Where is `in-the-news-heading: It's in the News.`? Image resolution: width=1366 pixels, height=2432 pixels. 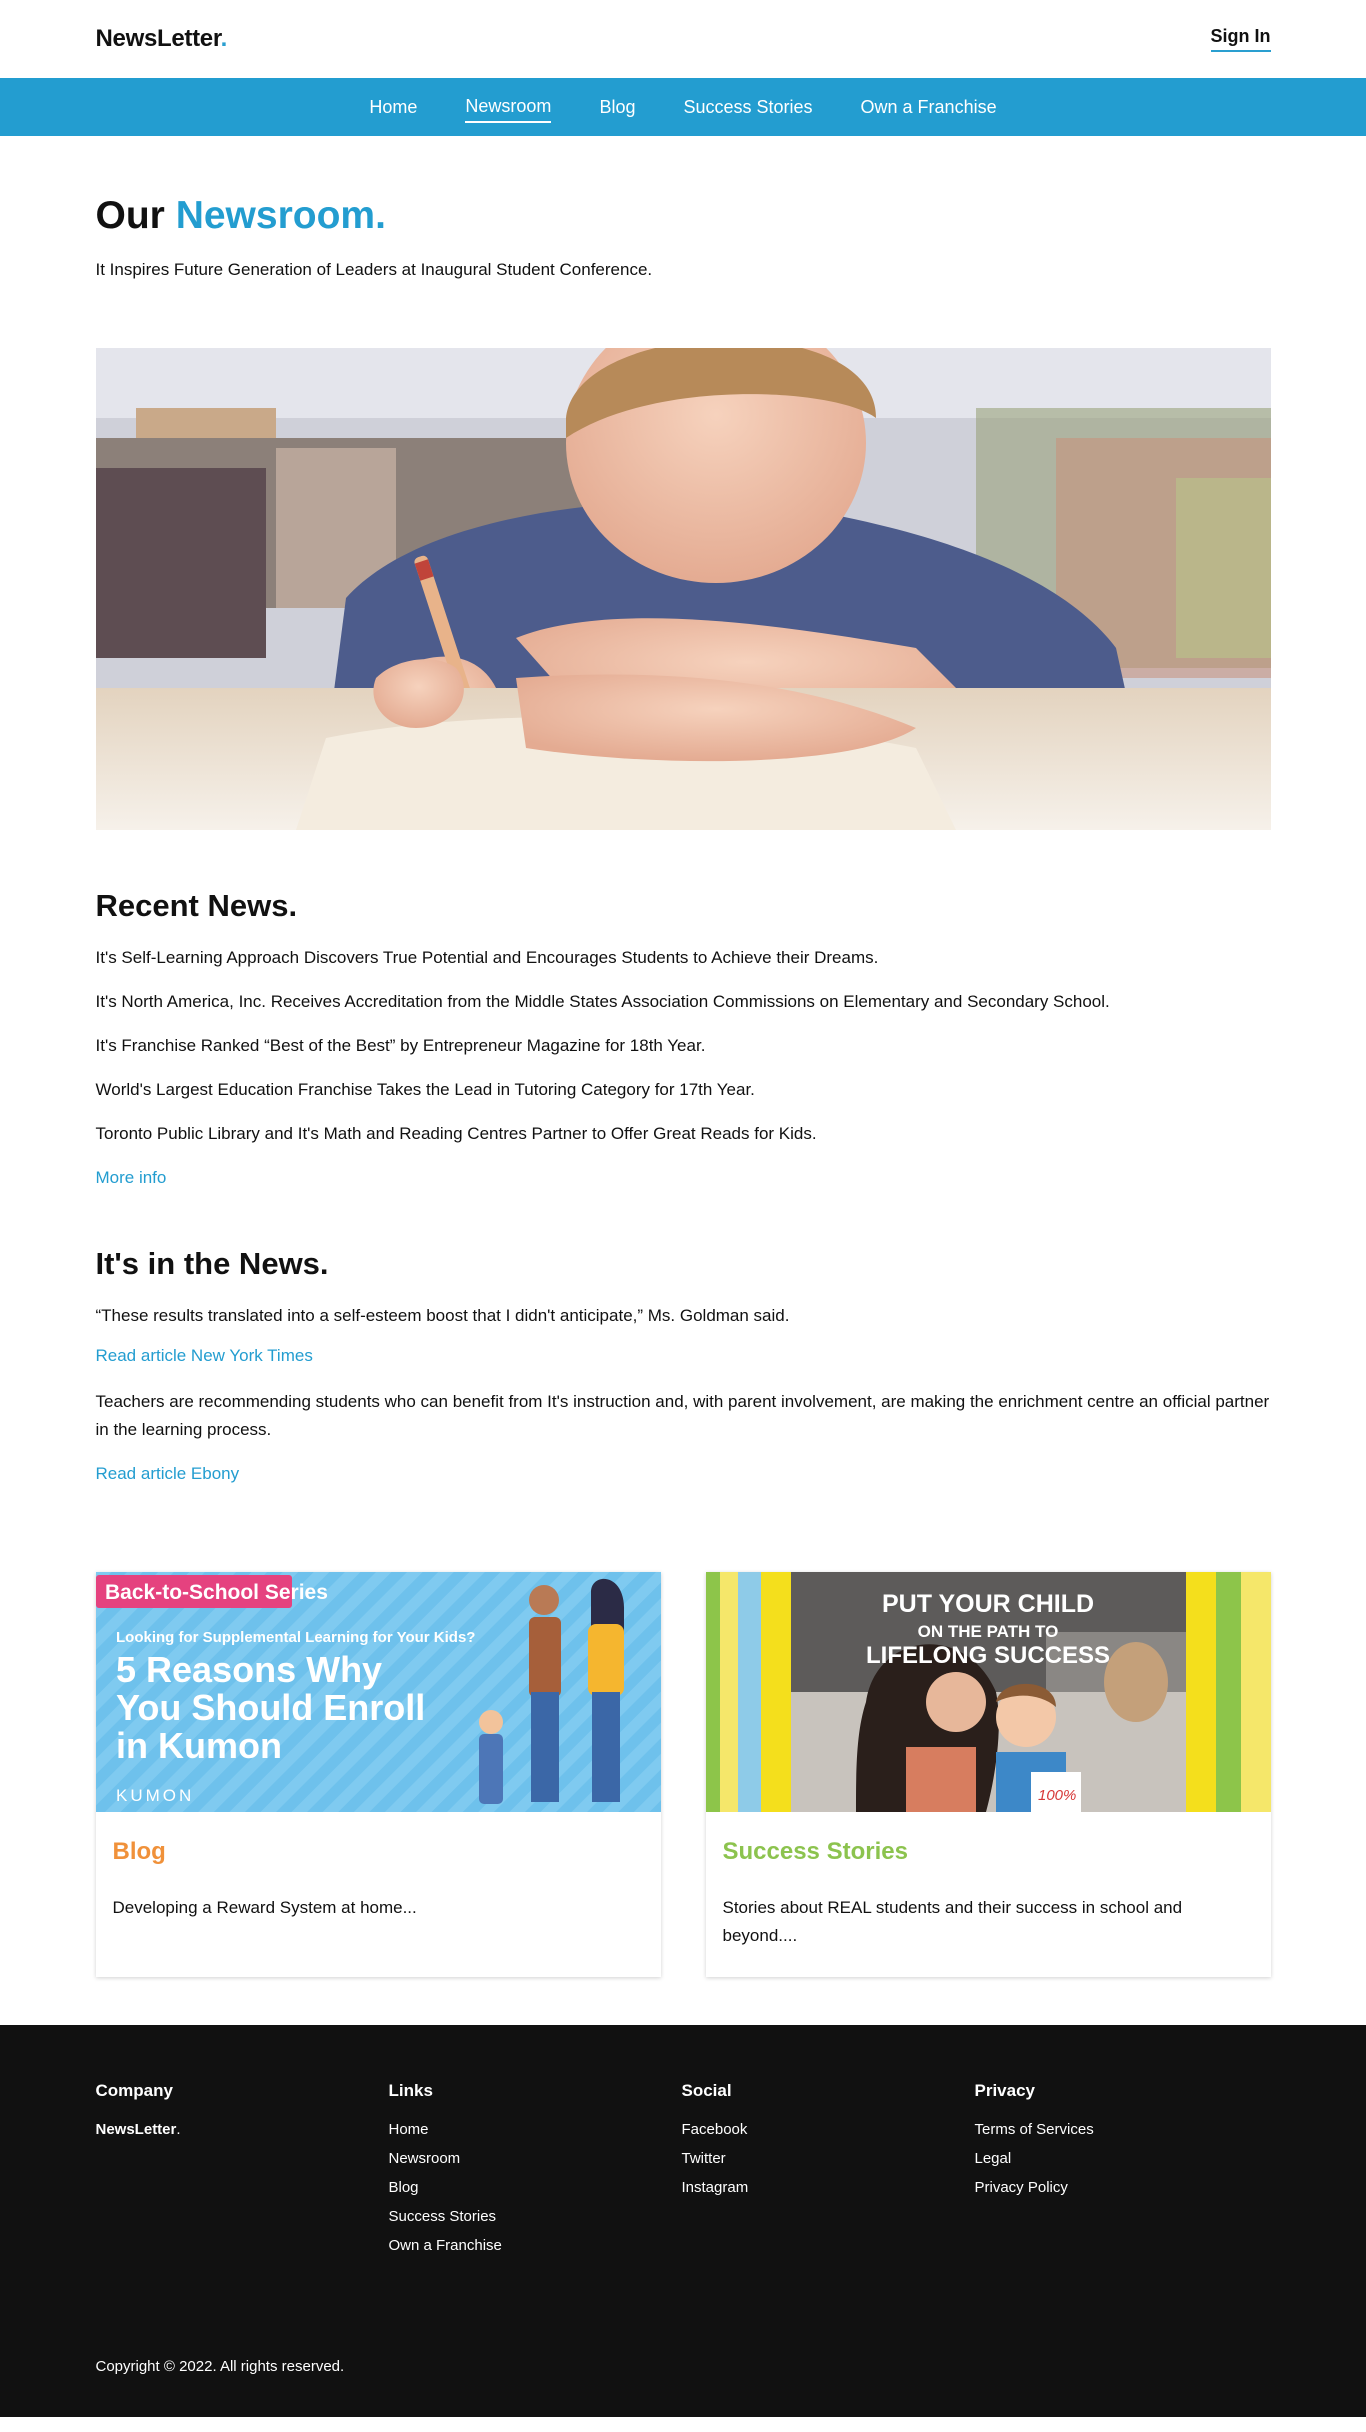
in-the-news-heading: It's in the News. is located at coordinates (212, 1263).